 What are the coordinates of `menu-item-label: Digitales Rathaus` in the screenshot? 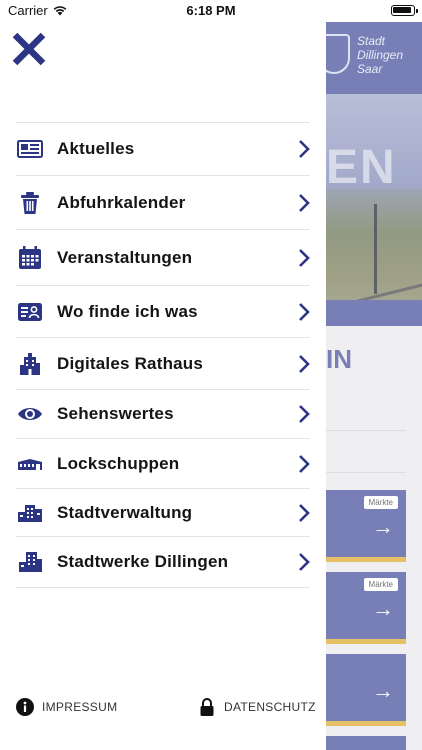 It's located at (130, 363).